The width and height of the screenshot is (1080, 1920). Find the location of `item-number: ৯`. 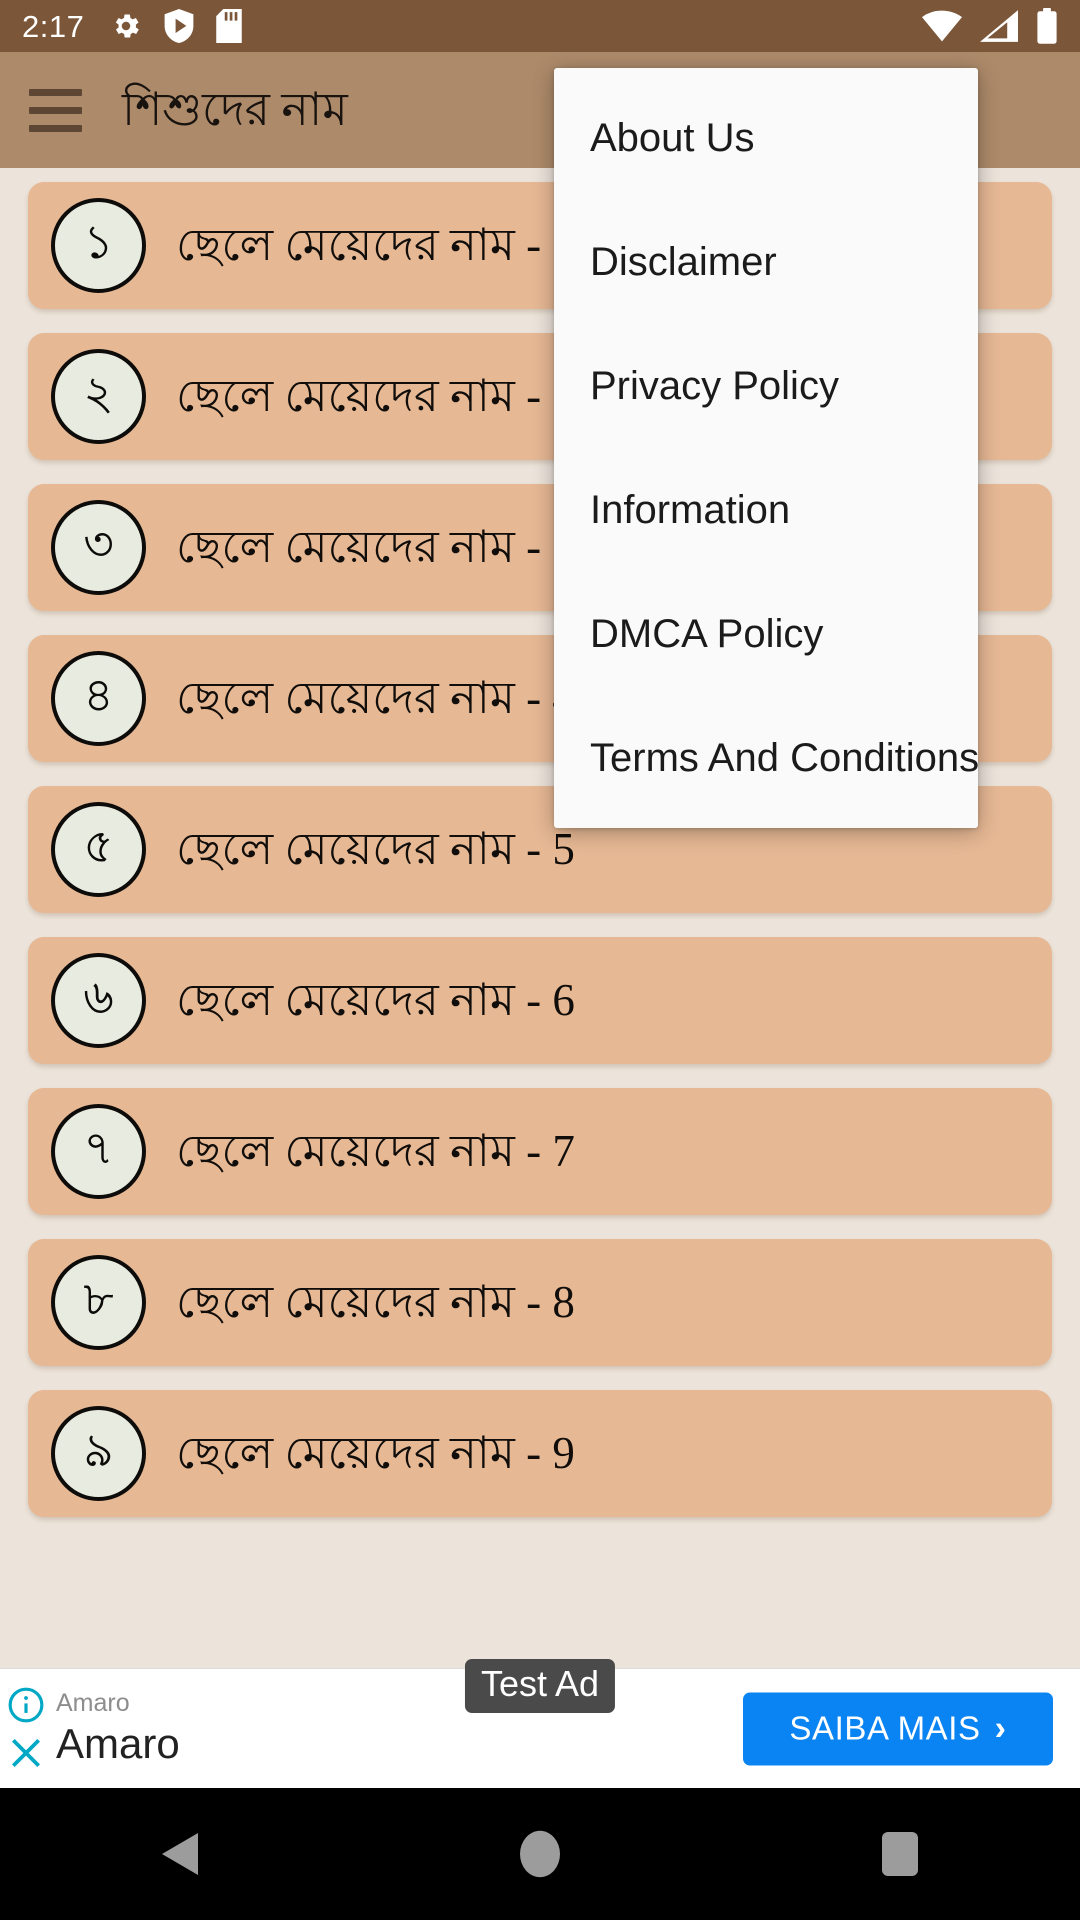

item-number: ৯ is located at coordinates (98, 1451).